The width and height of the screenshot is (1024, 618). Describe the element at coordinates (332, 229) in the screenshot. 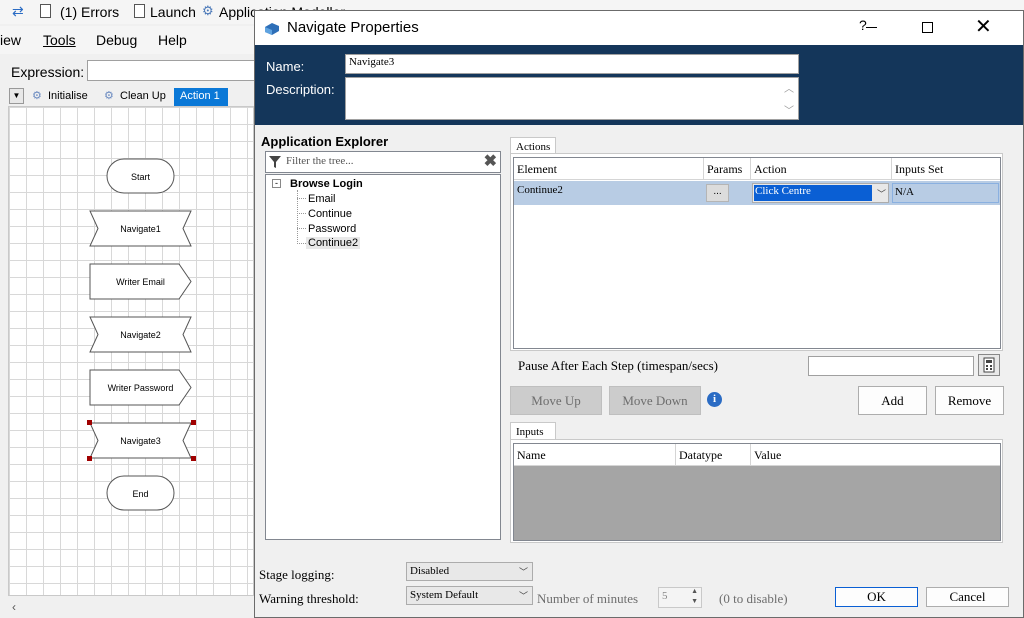

I see `tree-item-password: Password` at that location.